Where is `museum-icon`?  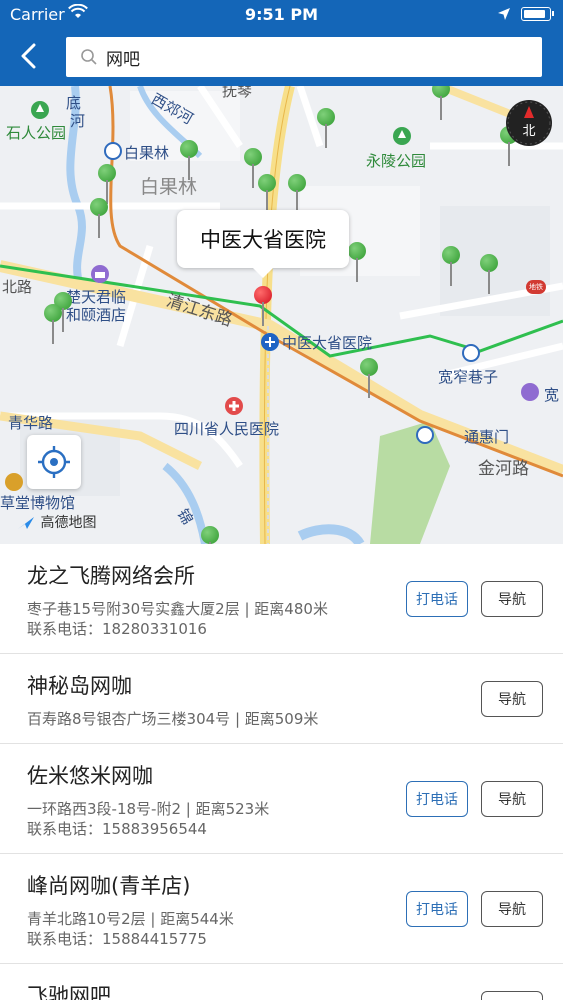 museum-icon is located at coordinates (14, 482).